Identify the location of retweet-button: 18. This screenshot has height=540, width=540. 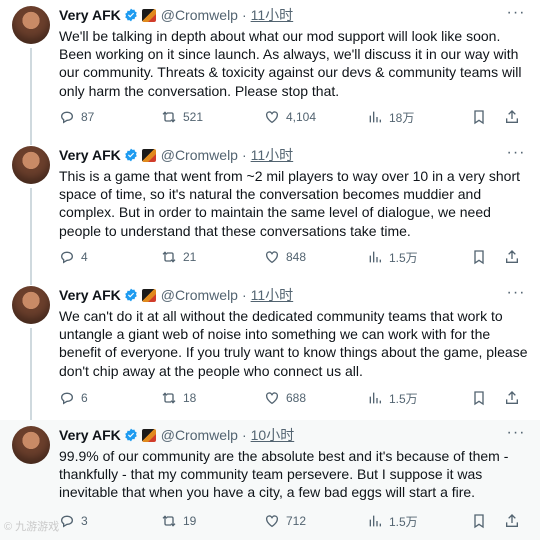
(178, 398).